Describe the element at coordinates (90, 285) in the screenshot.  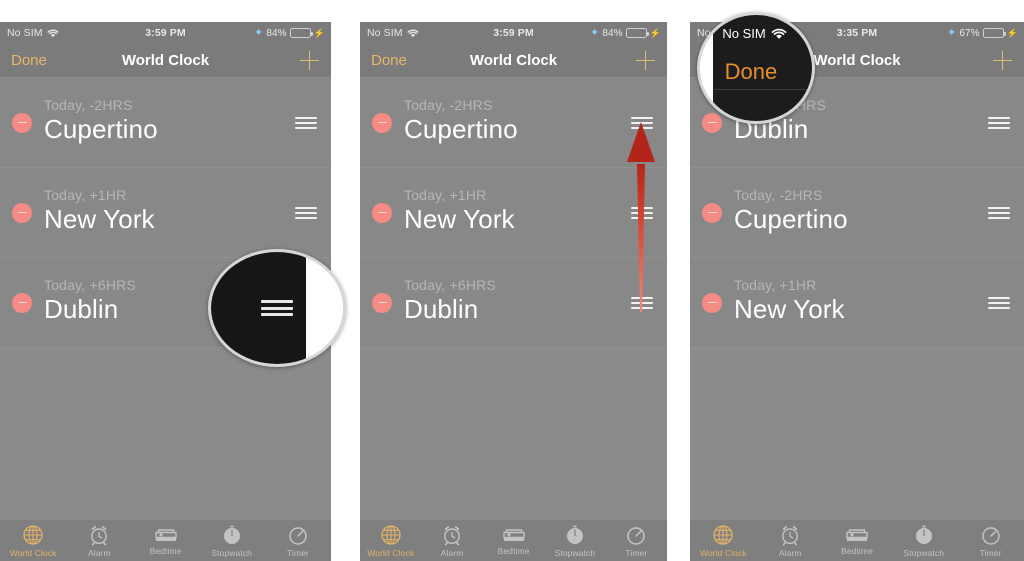
I see `row-subtitle: Today, +6HRS` at that location.